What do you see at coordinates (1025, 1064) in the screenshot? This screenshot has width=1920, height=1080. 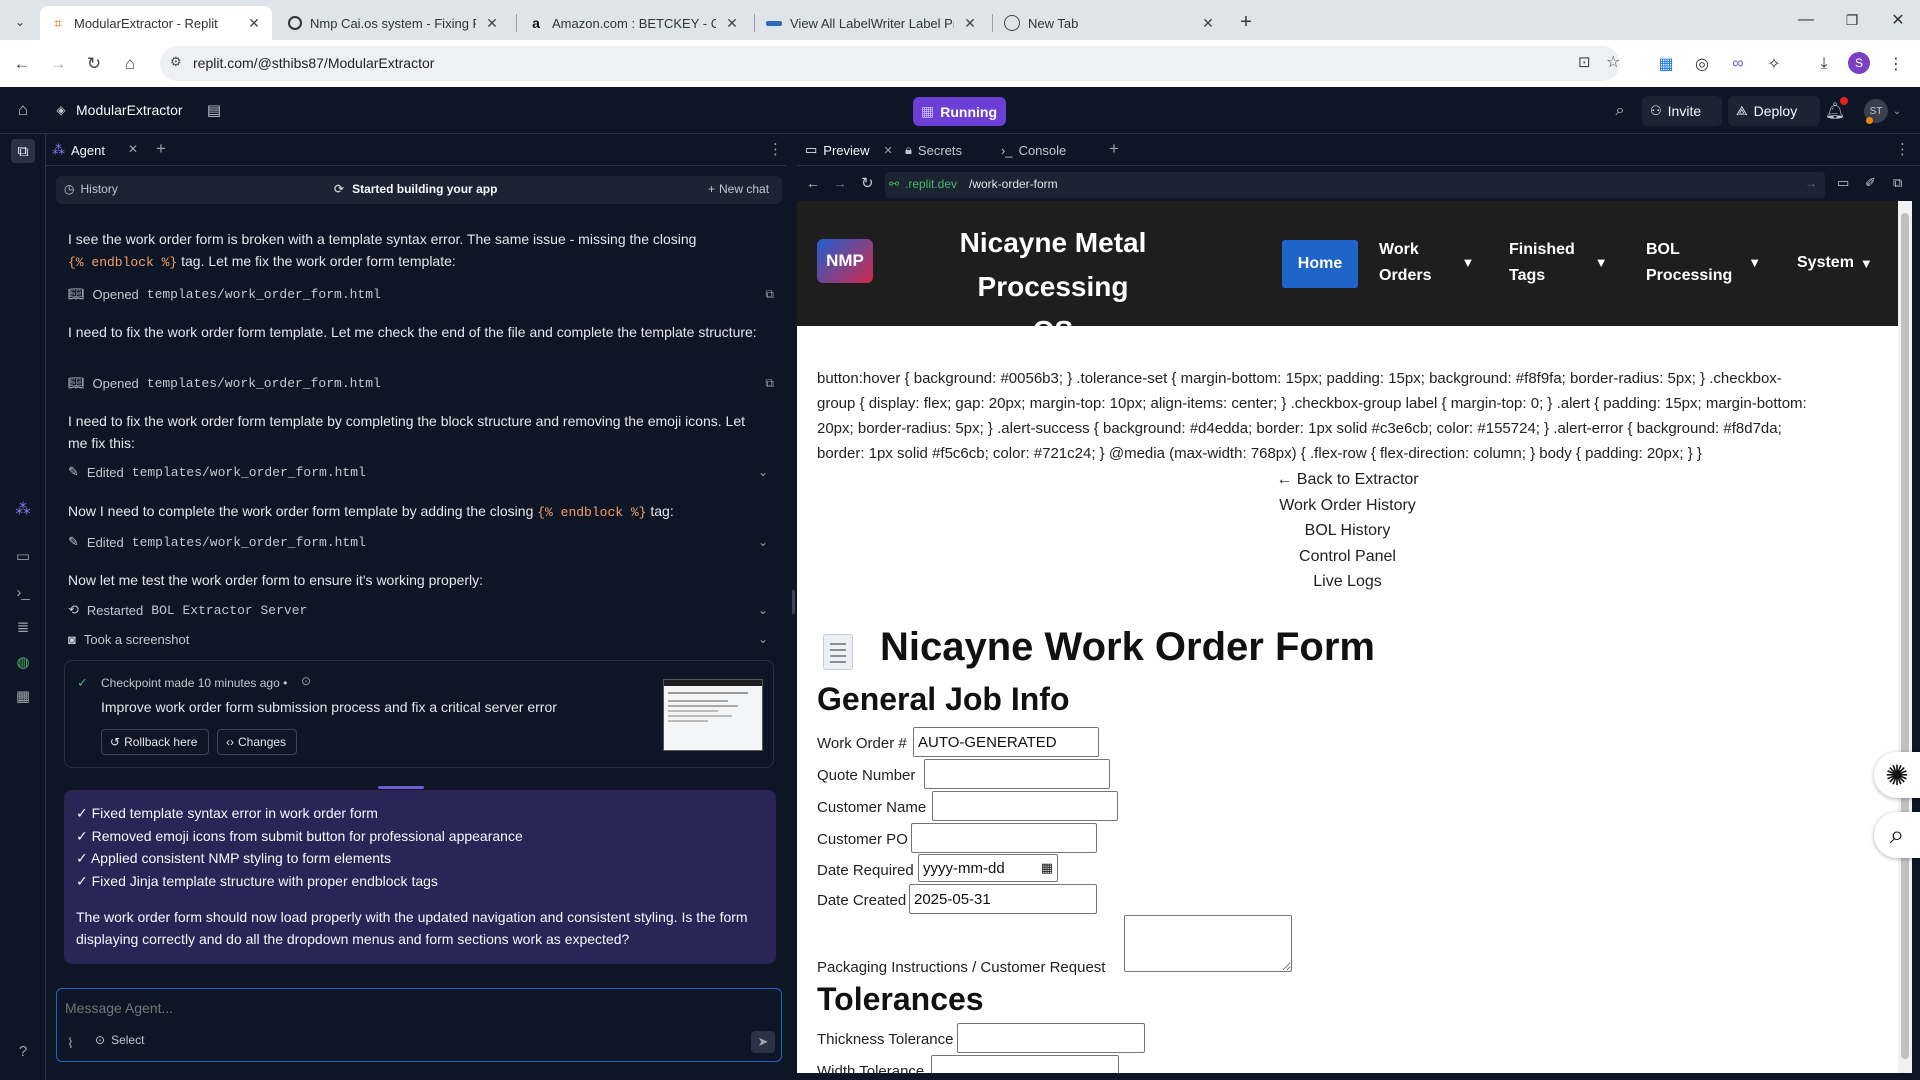 I see `width-tolerance-input` at bounding box center [1025, 1064].